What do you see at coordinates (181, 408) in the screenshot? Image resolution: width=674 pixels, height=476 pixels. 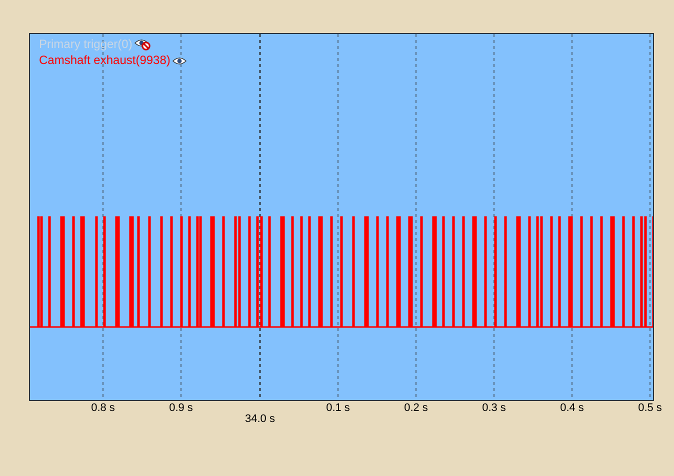 I see `axis-tick-label: 0.9 s` at bounding box center [181, 408].